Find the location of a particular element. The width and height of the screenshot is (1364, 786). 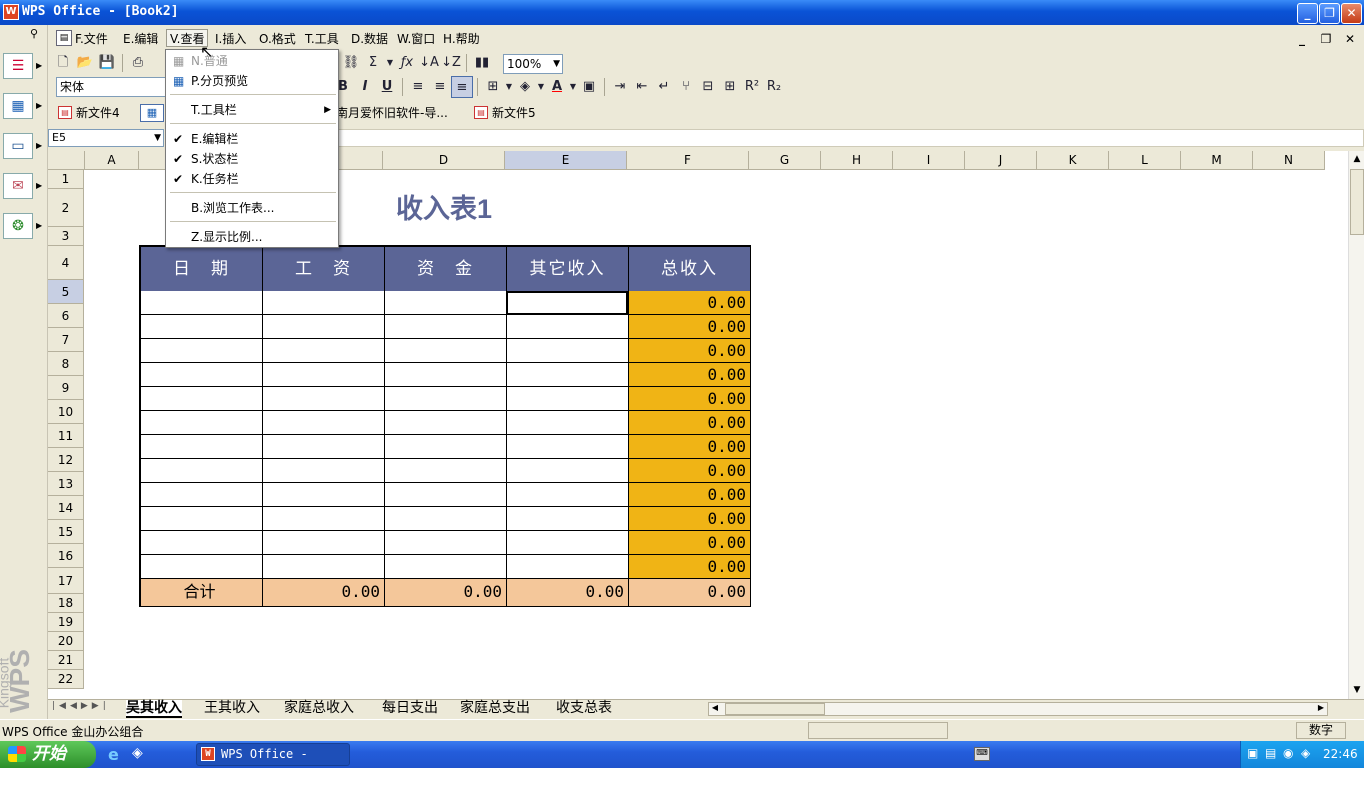

row-header-14: 14 is located at coordinates (66, 508).